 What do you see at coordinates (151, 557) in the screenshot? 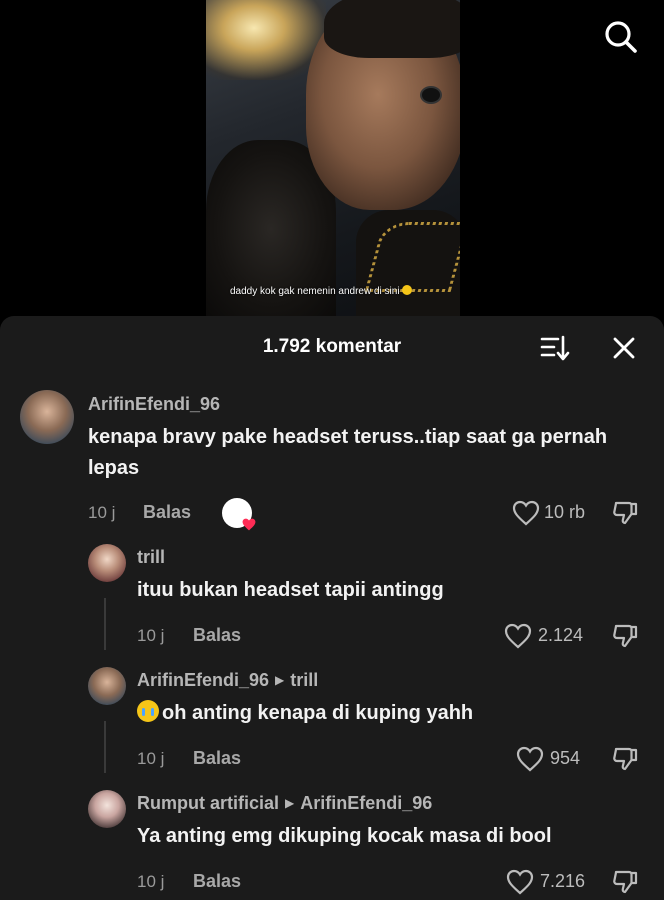
I see `comment-username: trill` at bounding box center [151, 557].